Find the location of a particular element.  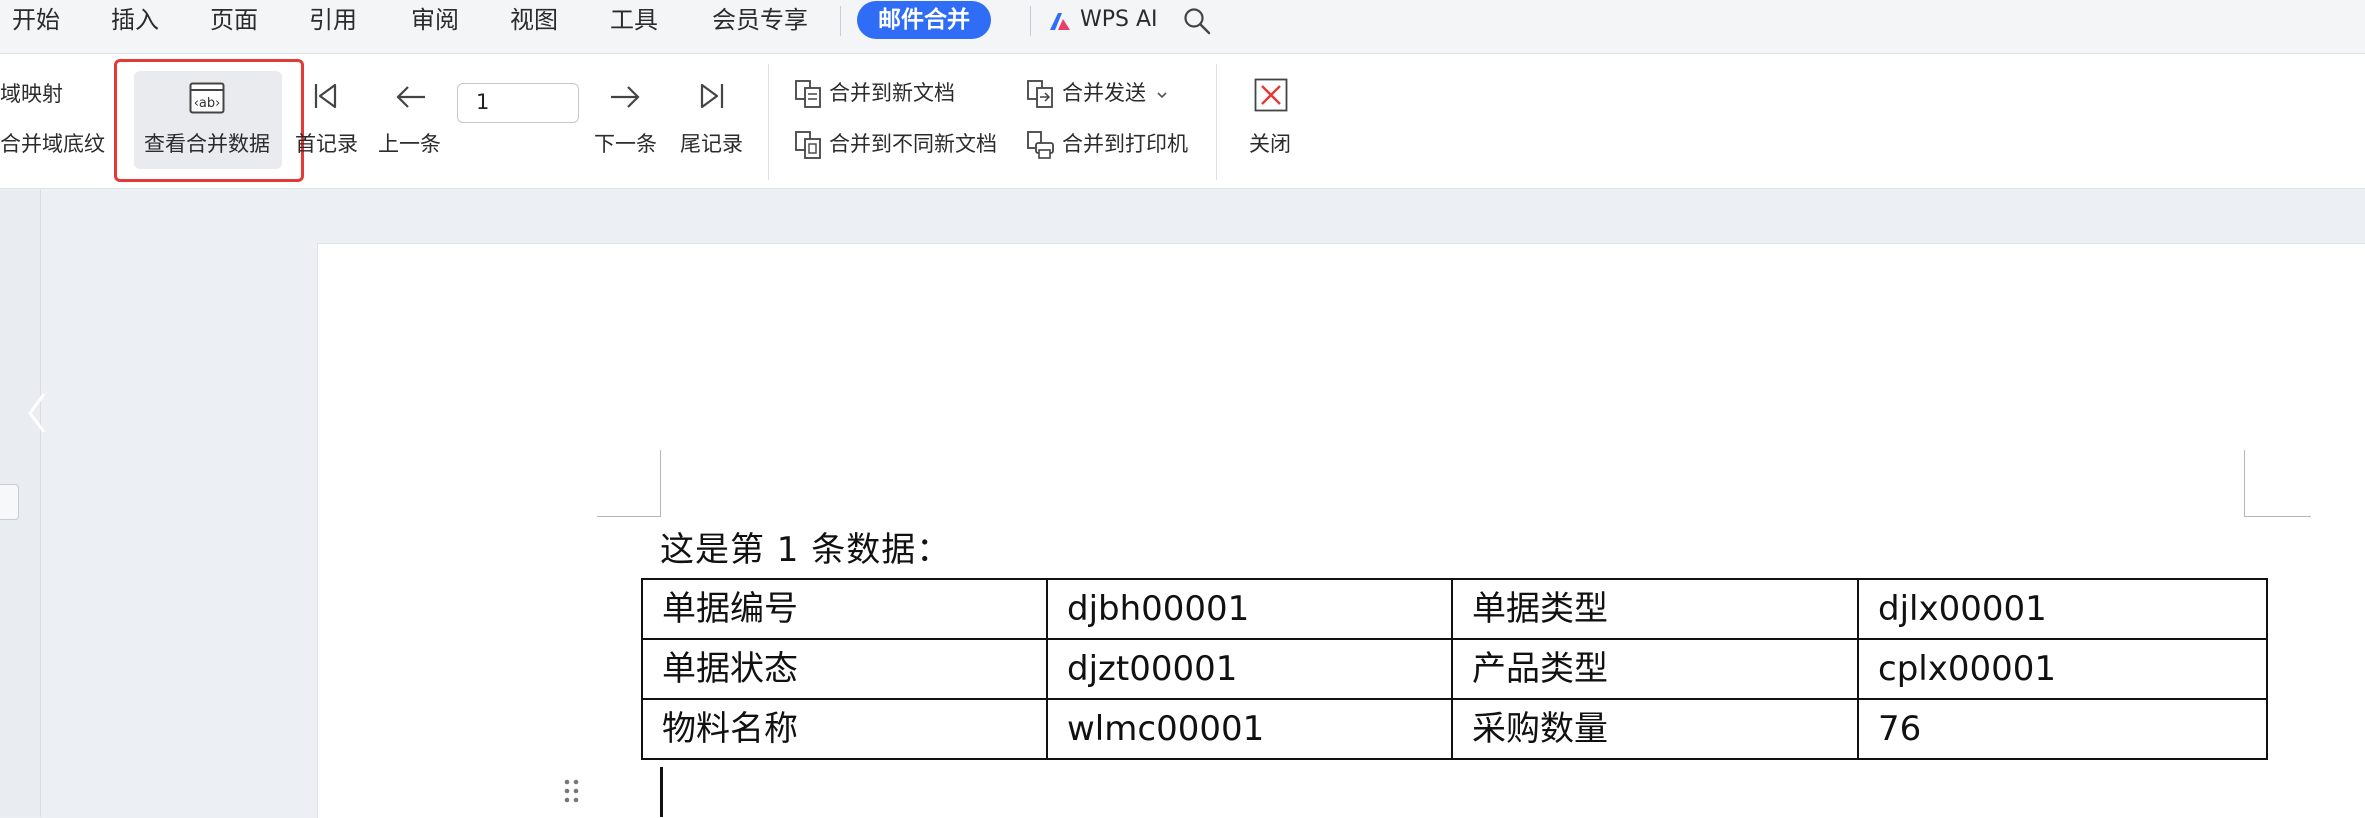

first-record-label: 首记录 is located at coordinates (326, 144).